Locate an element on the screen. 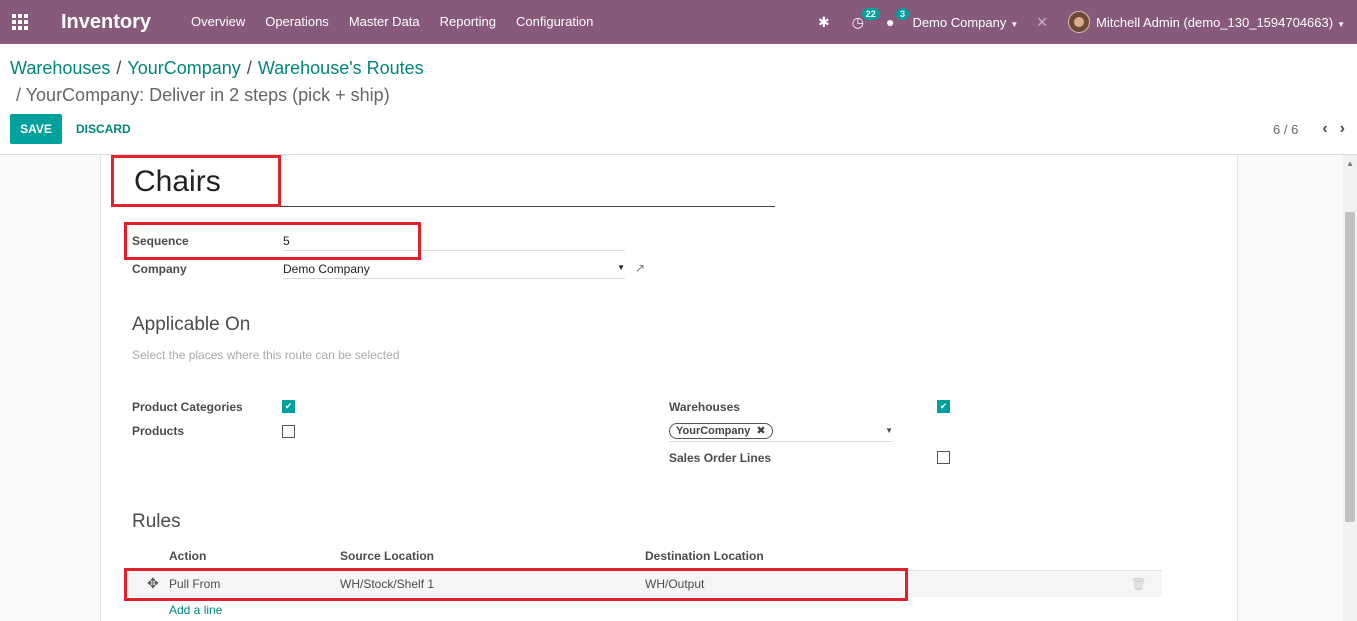 The image size is (1357, 621). menu-configuration: Configuration is located at coordinates (554, 22).